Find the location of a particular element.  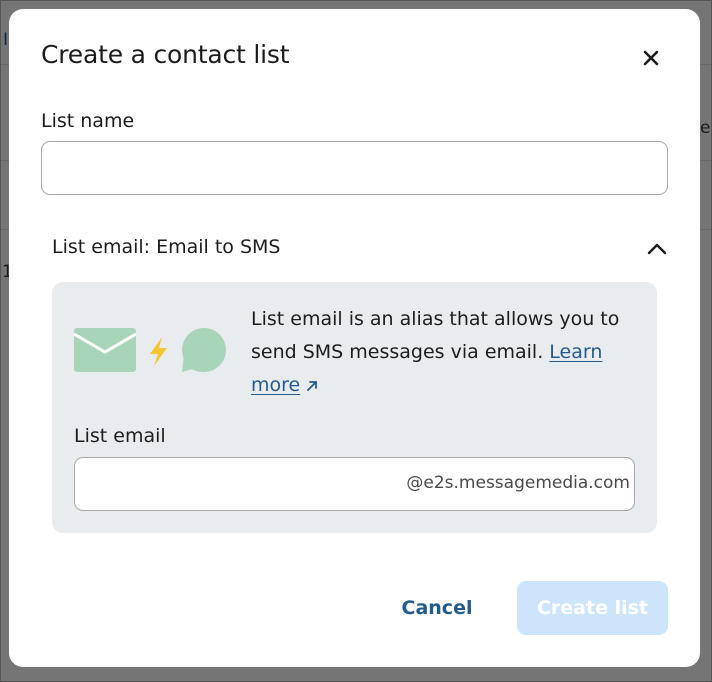

email-to-sms-illustration is located at coordinates (150, 350).